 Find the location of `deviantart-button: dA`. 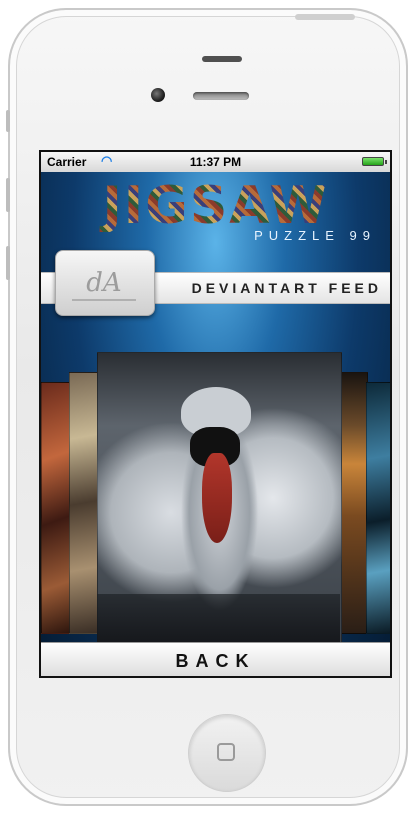

deviantart-button: dA is located at coordinates (105, 283).